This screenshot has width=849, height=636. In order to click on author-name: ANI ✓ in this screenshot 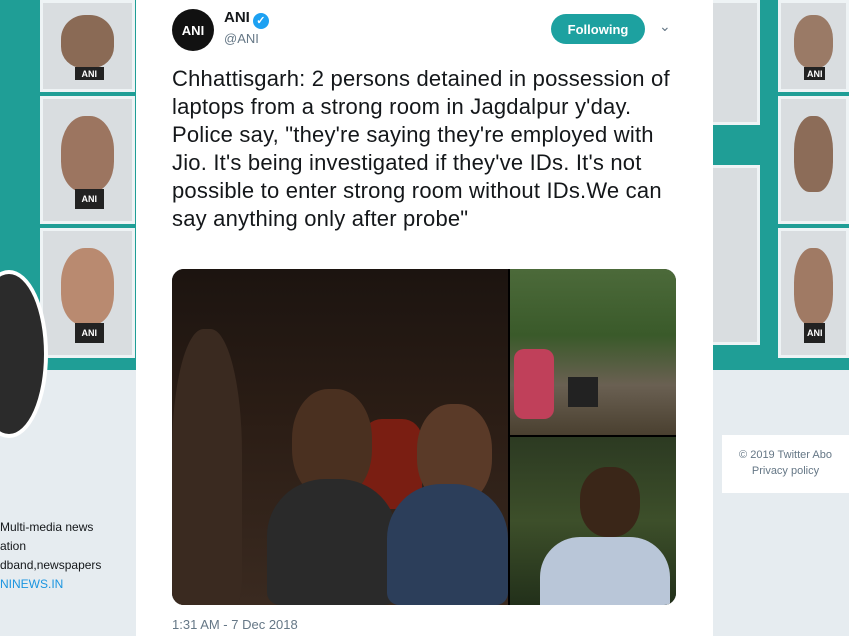, I will do `click(246, 19)`.